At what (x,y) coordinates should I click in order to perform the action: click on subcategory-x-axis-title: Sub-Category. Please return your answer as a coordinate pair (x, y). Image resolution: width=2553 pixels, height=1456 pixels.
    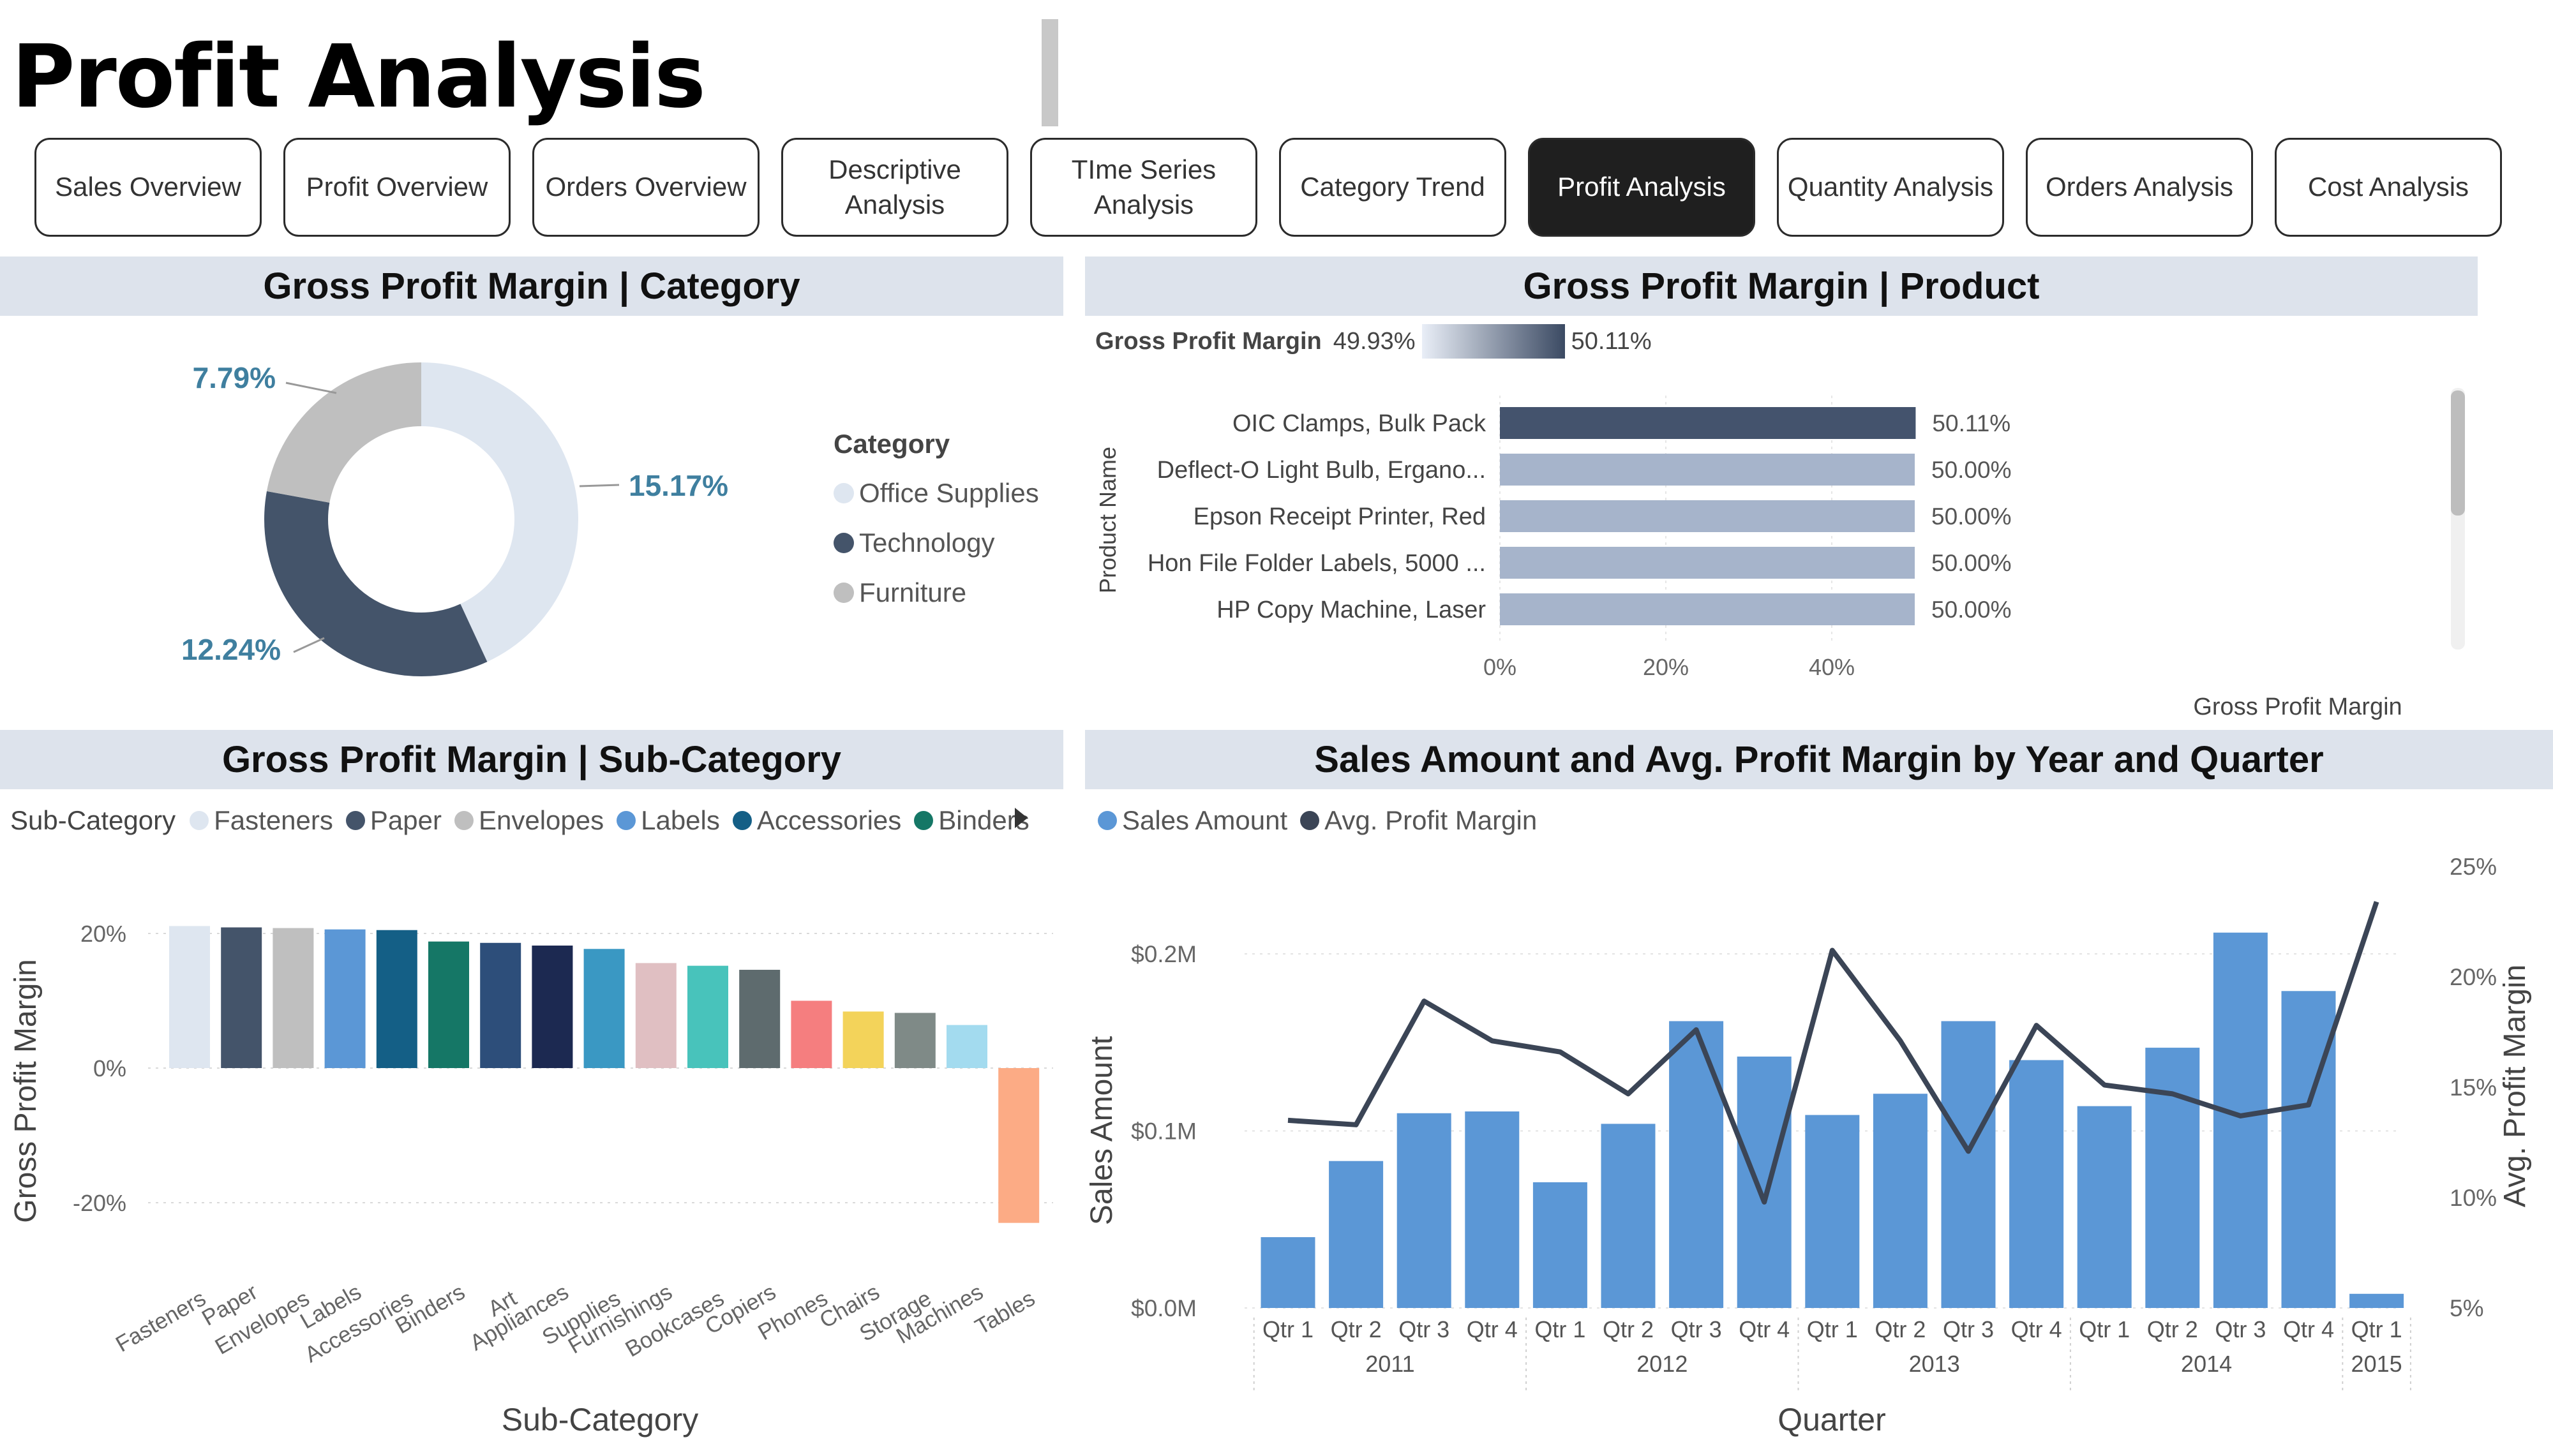
    Looking at the image, I should click on (600, 1419).